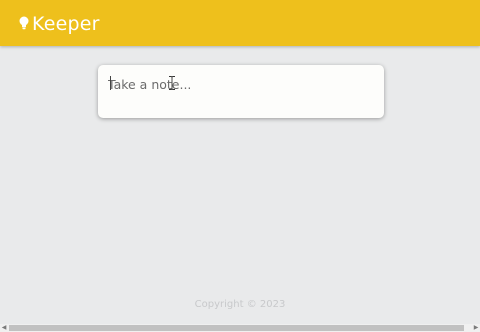 Image resolution: width=480 pixels, height=332 pixels. I want to click on text-caret, so click(110, 83).